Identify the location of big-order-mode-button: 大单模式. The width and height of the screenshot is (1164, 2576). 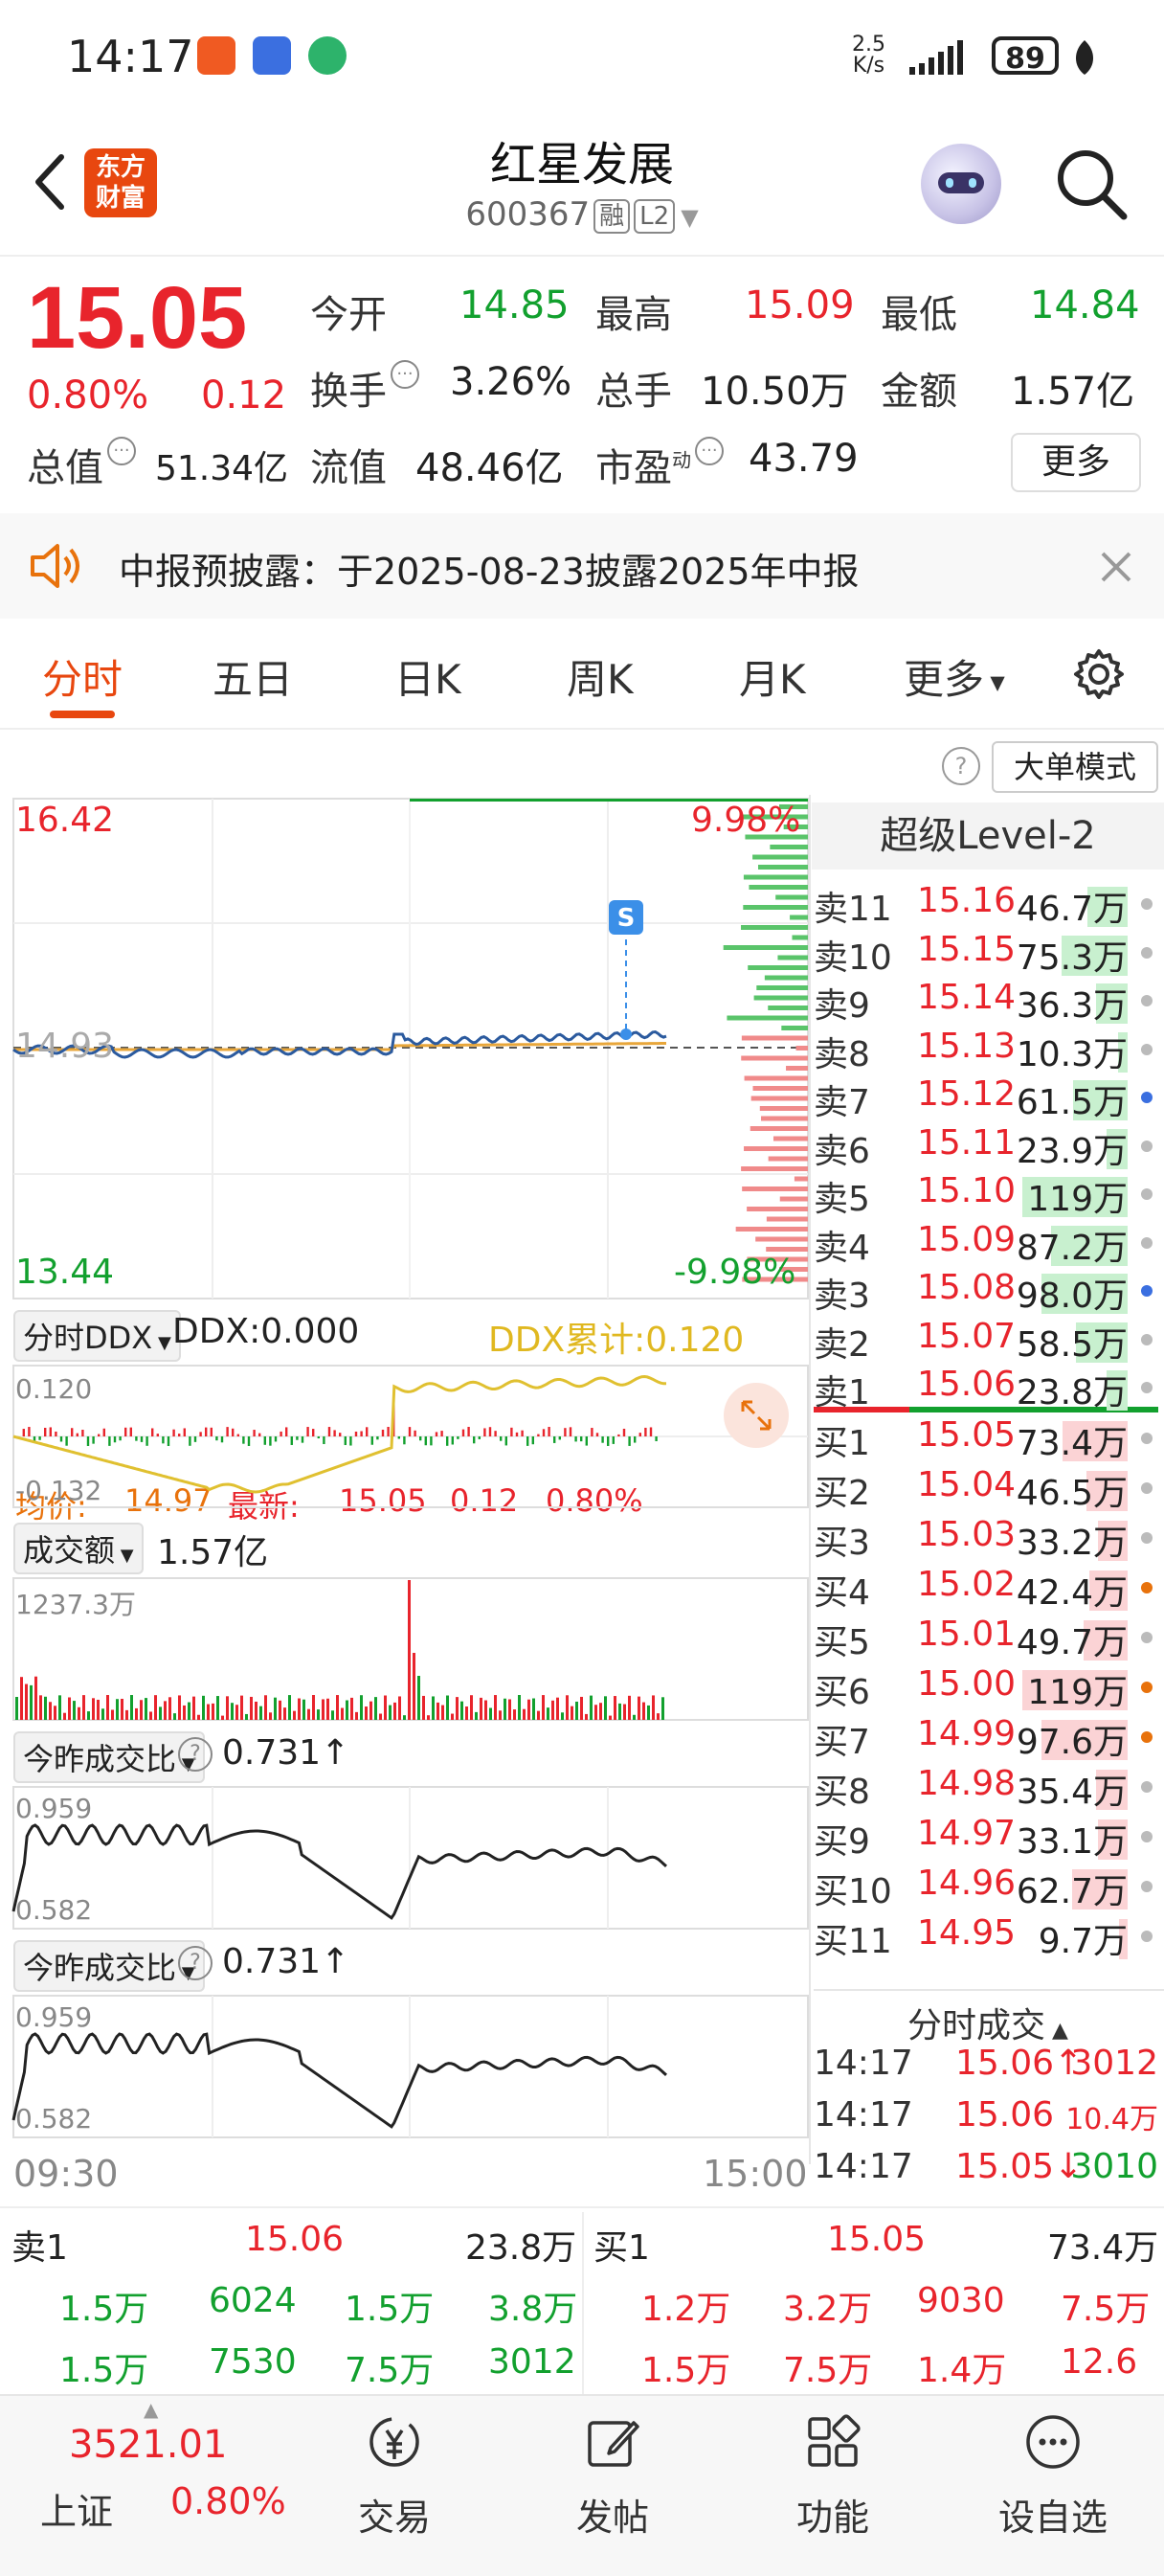
(1075, 767).